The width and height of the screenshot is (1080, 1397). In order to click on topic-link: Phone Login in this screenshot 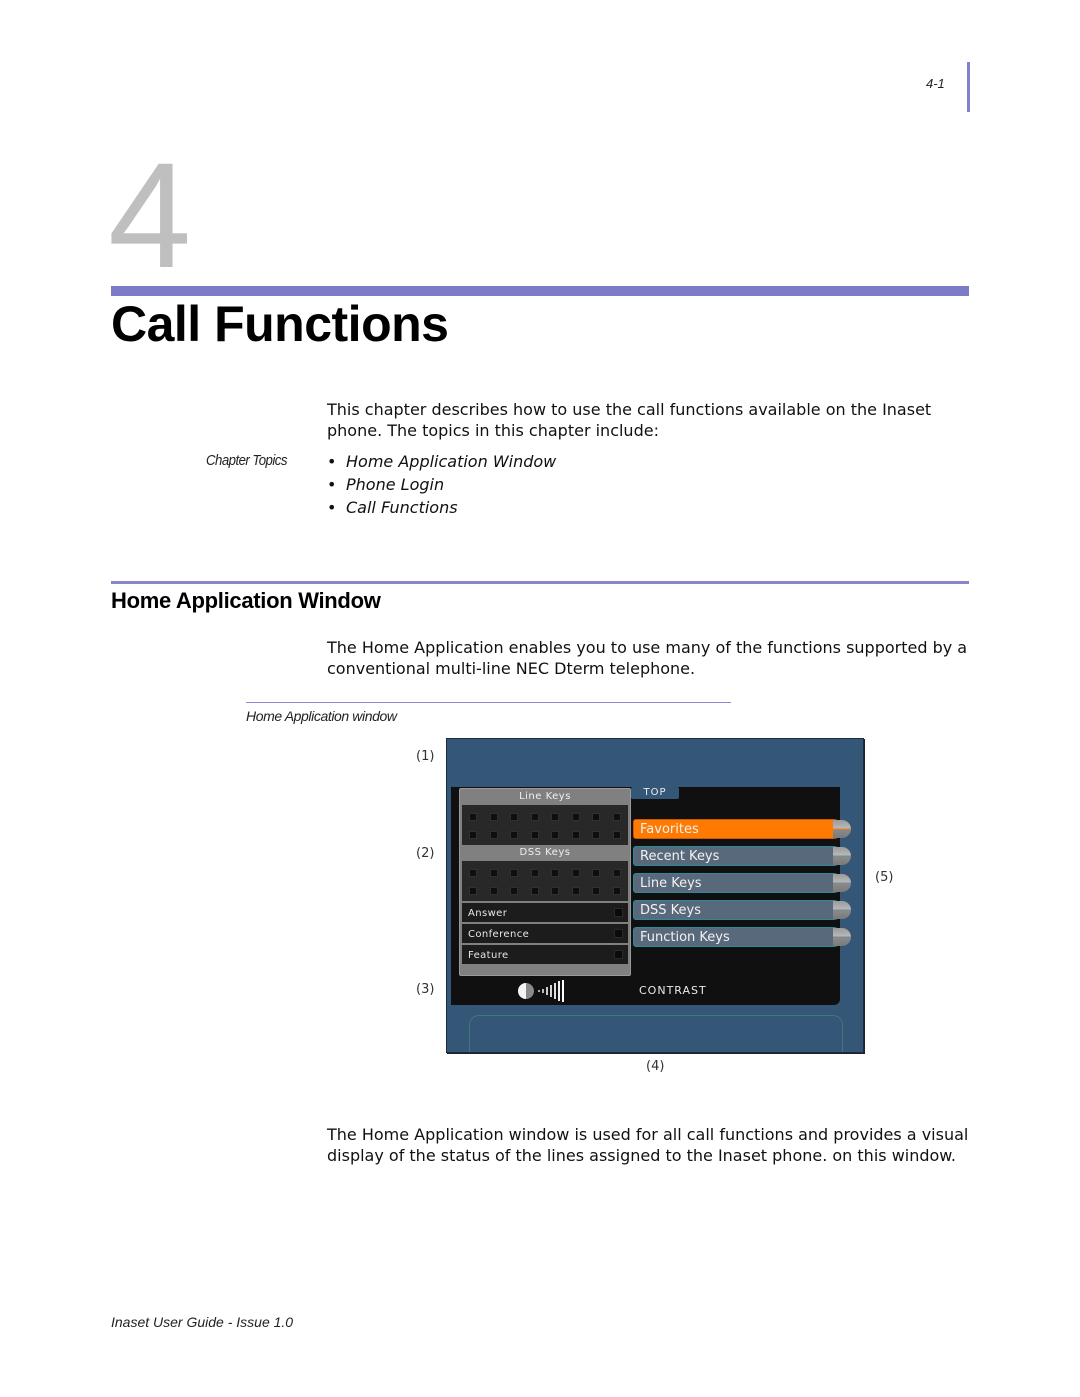, I will do `click(395, 484)`.